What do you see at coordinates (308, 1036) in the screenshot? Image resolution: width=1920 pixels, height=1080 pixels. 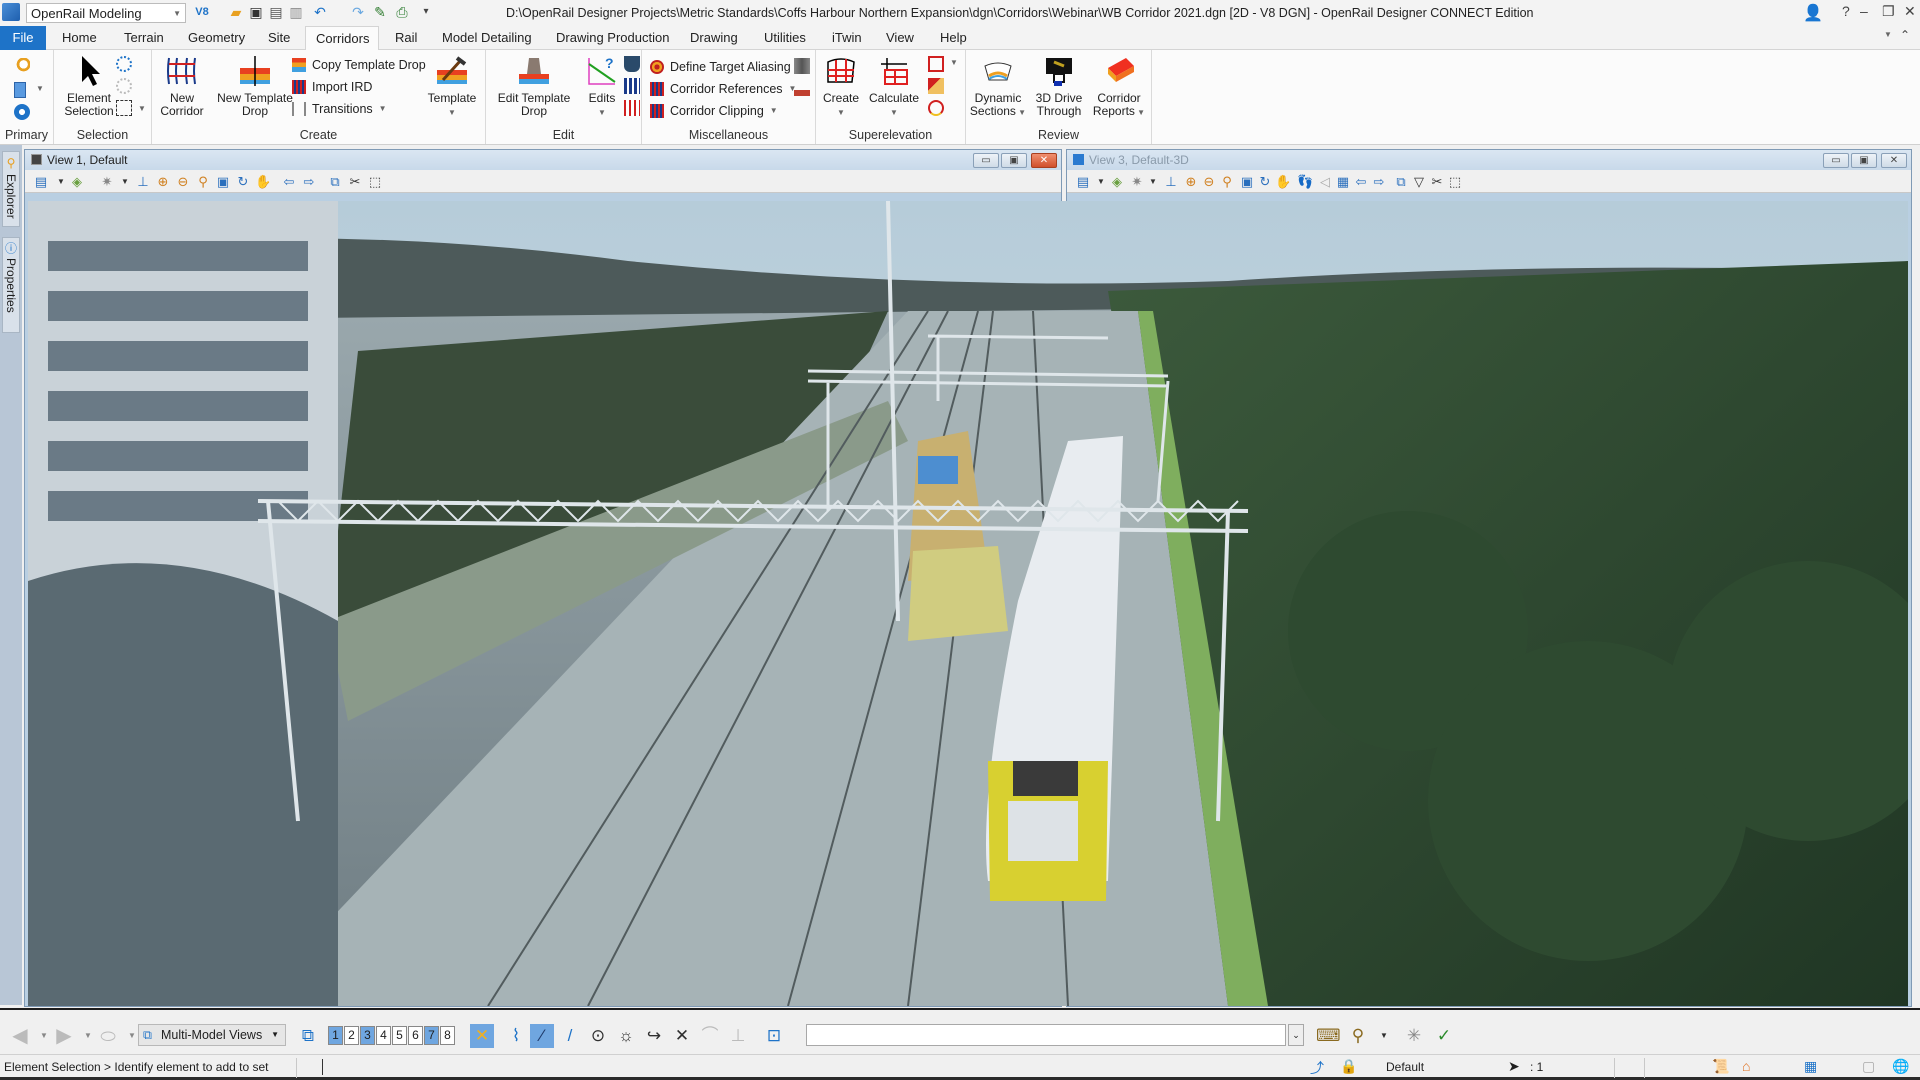 I see `view-groups-icon: ⧉` at bounding box center [308, 1036].